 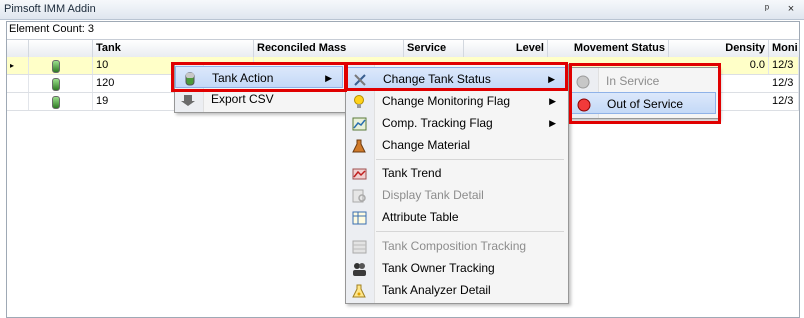 What do you see at coordinates (18, 48) in the screenshot?
I see `header-indicator` at bounding box center [18, 48].